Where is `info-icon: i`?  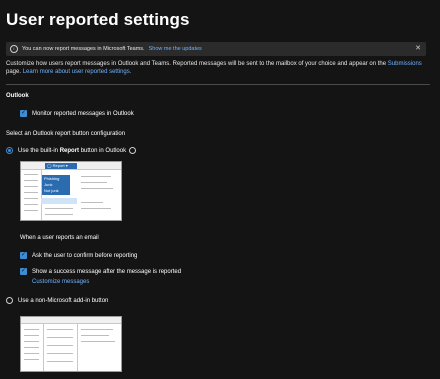
info-icon: i is located at coordinates (14, 49).